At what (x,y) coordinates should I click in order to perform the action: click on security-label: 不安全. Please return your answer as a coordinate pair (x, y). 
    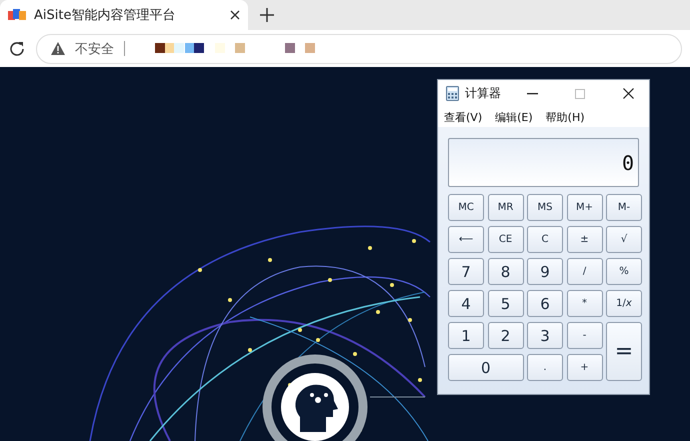
    Looking at the image, I should click on (94, 49).